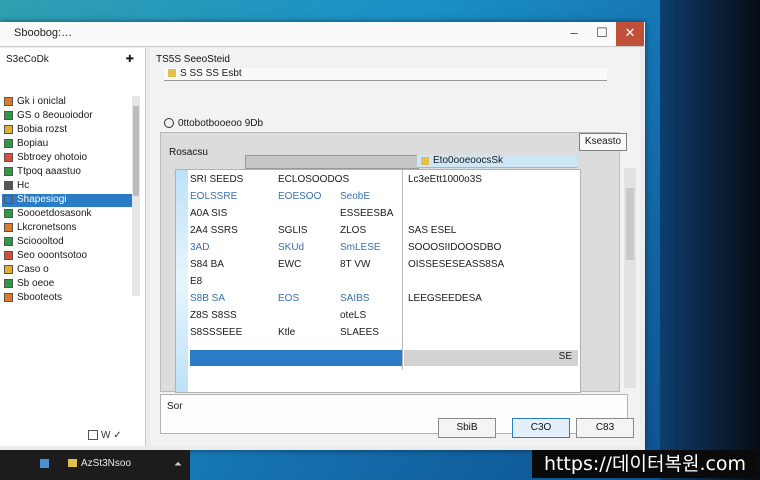 The image size is (760, 480). What do you see at coordinates (602, 34) in the screenshot?
I see `maximize-button: ☐` at bounding box center [602, 34].